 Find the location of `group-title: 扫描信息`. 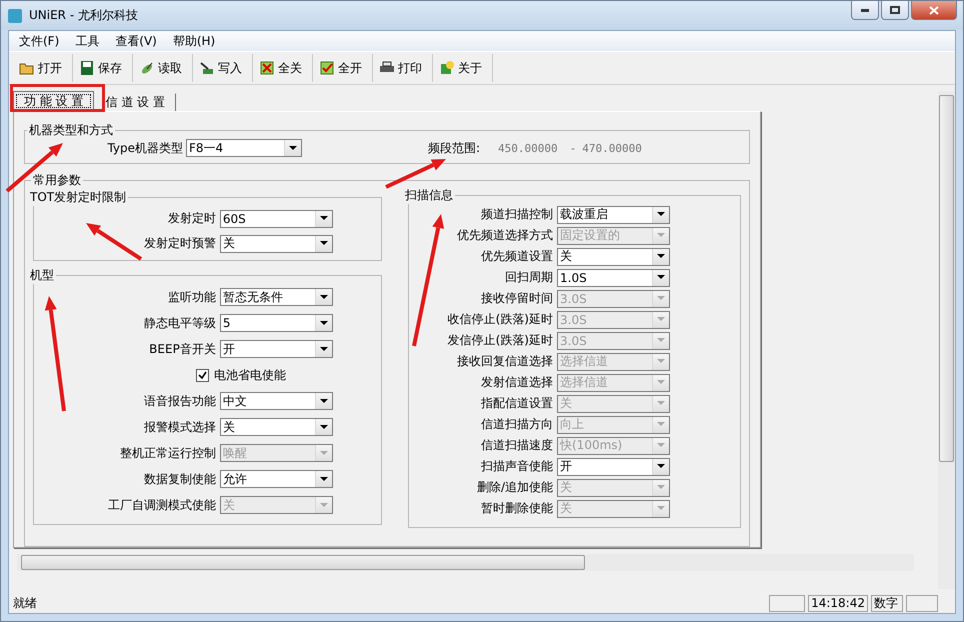

group-title: 扫描信息 is located at coordinates (429, 195).